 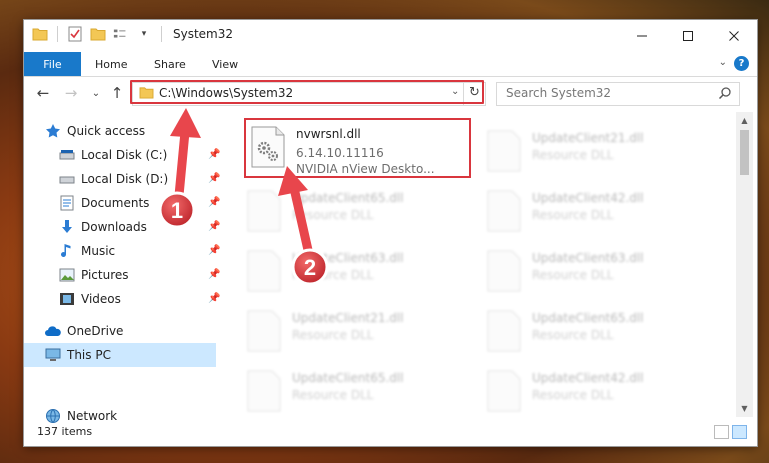 I want to click on quick-access-toolbar: ▾ System32, so click(x=132, y=34).